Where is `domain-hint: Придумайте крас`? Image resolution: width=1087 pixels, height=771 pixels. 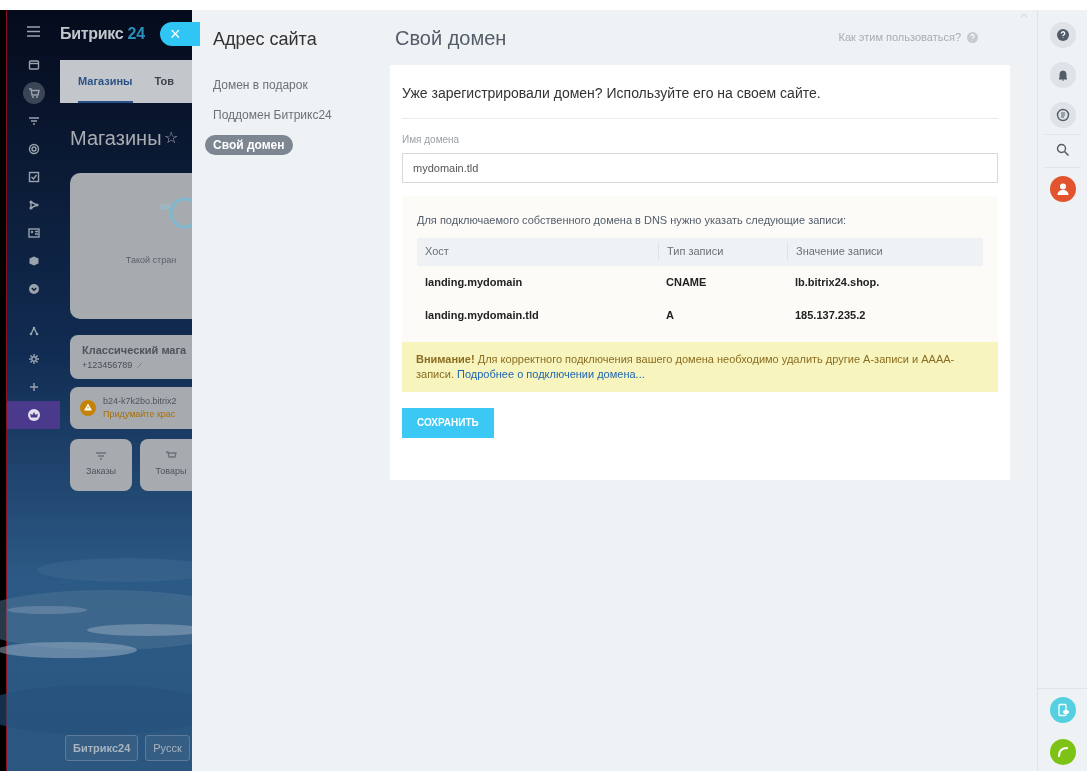
domain-hint: Придумайте крас is located at coordinates (140, 415).